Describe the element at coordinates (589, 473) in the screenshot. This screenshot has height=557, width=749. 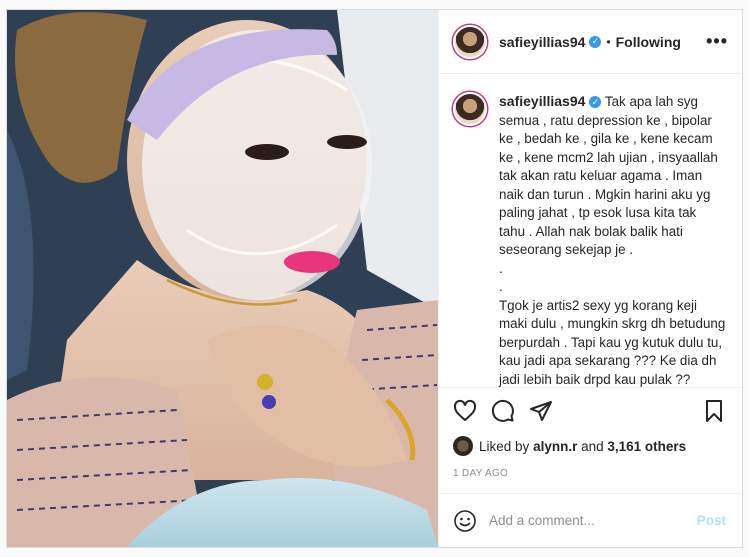
I see `post-timestamp: 1 DAY AGO` at that location.